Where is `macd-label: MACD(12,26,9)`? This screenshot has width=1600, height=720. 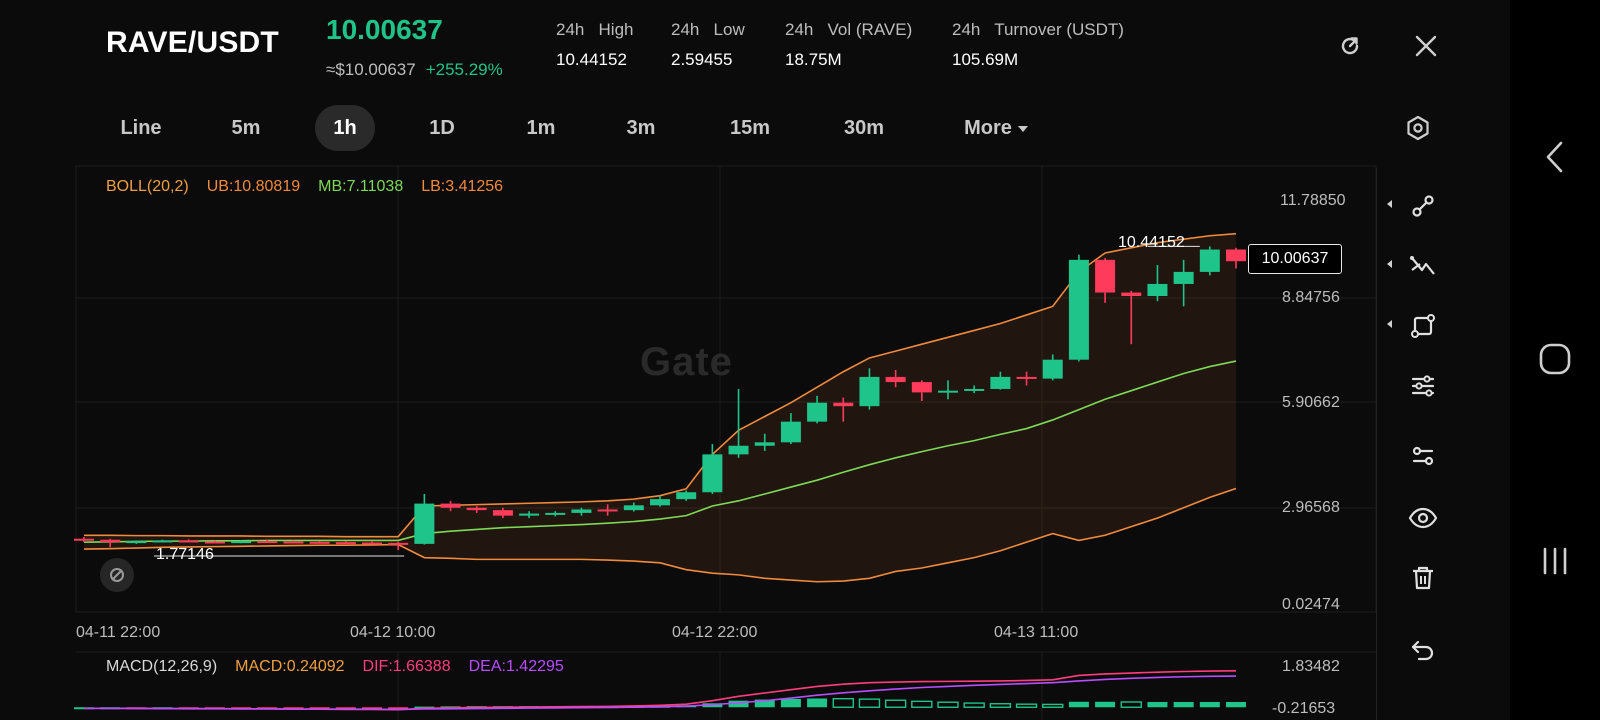
macd-label: MACD(12,26,9) is located at coordinates (162, 666).